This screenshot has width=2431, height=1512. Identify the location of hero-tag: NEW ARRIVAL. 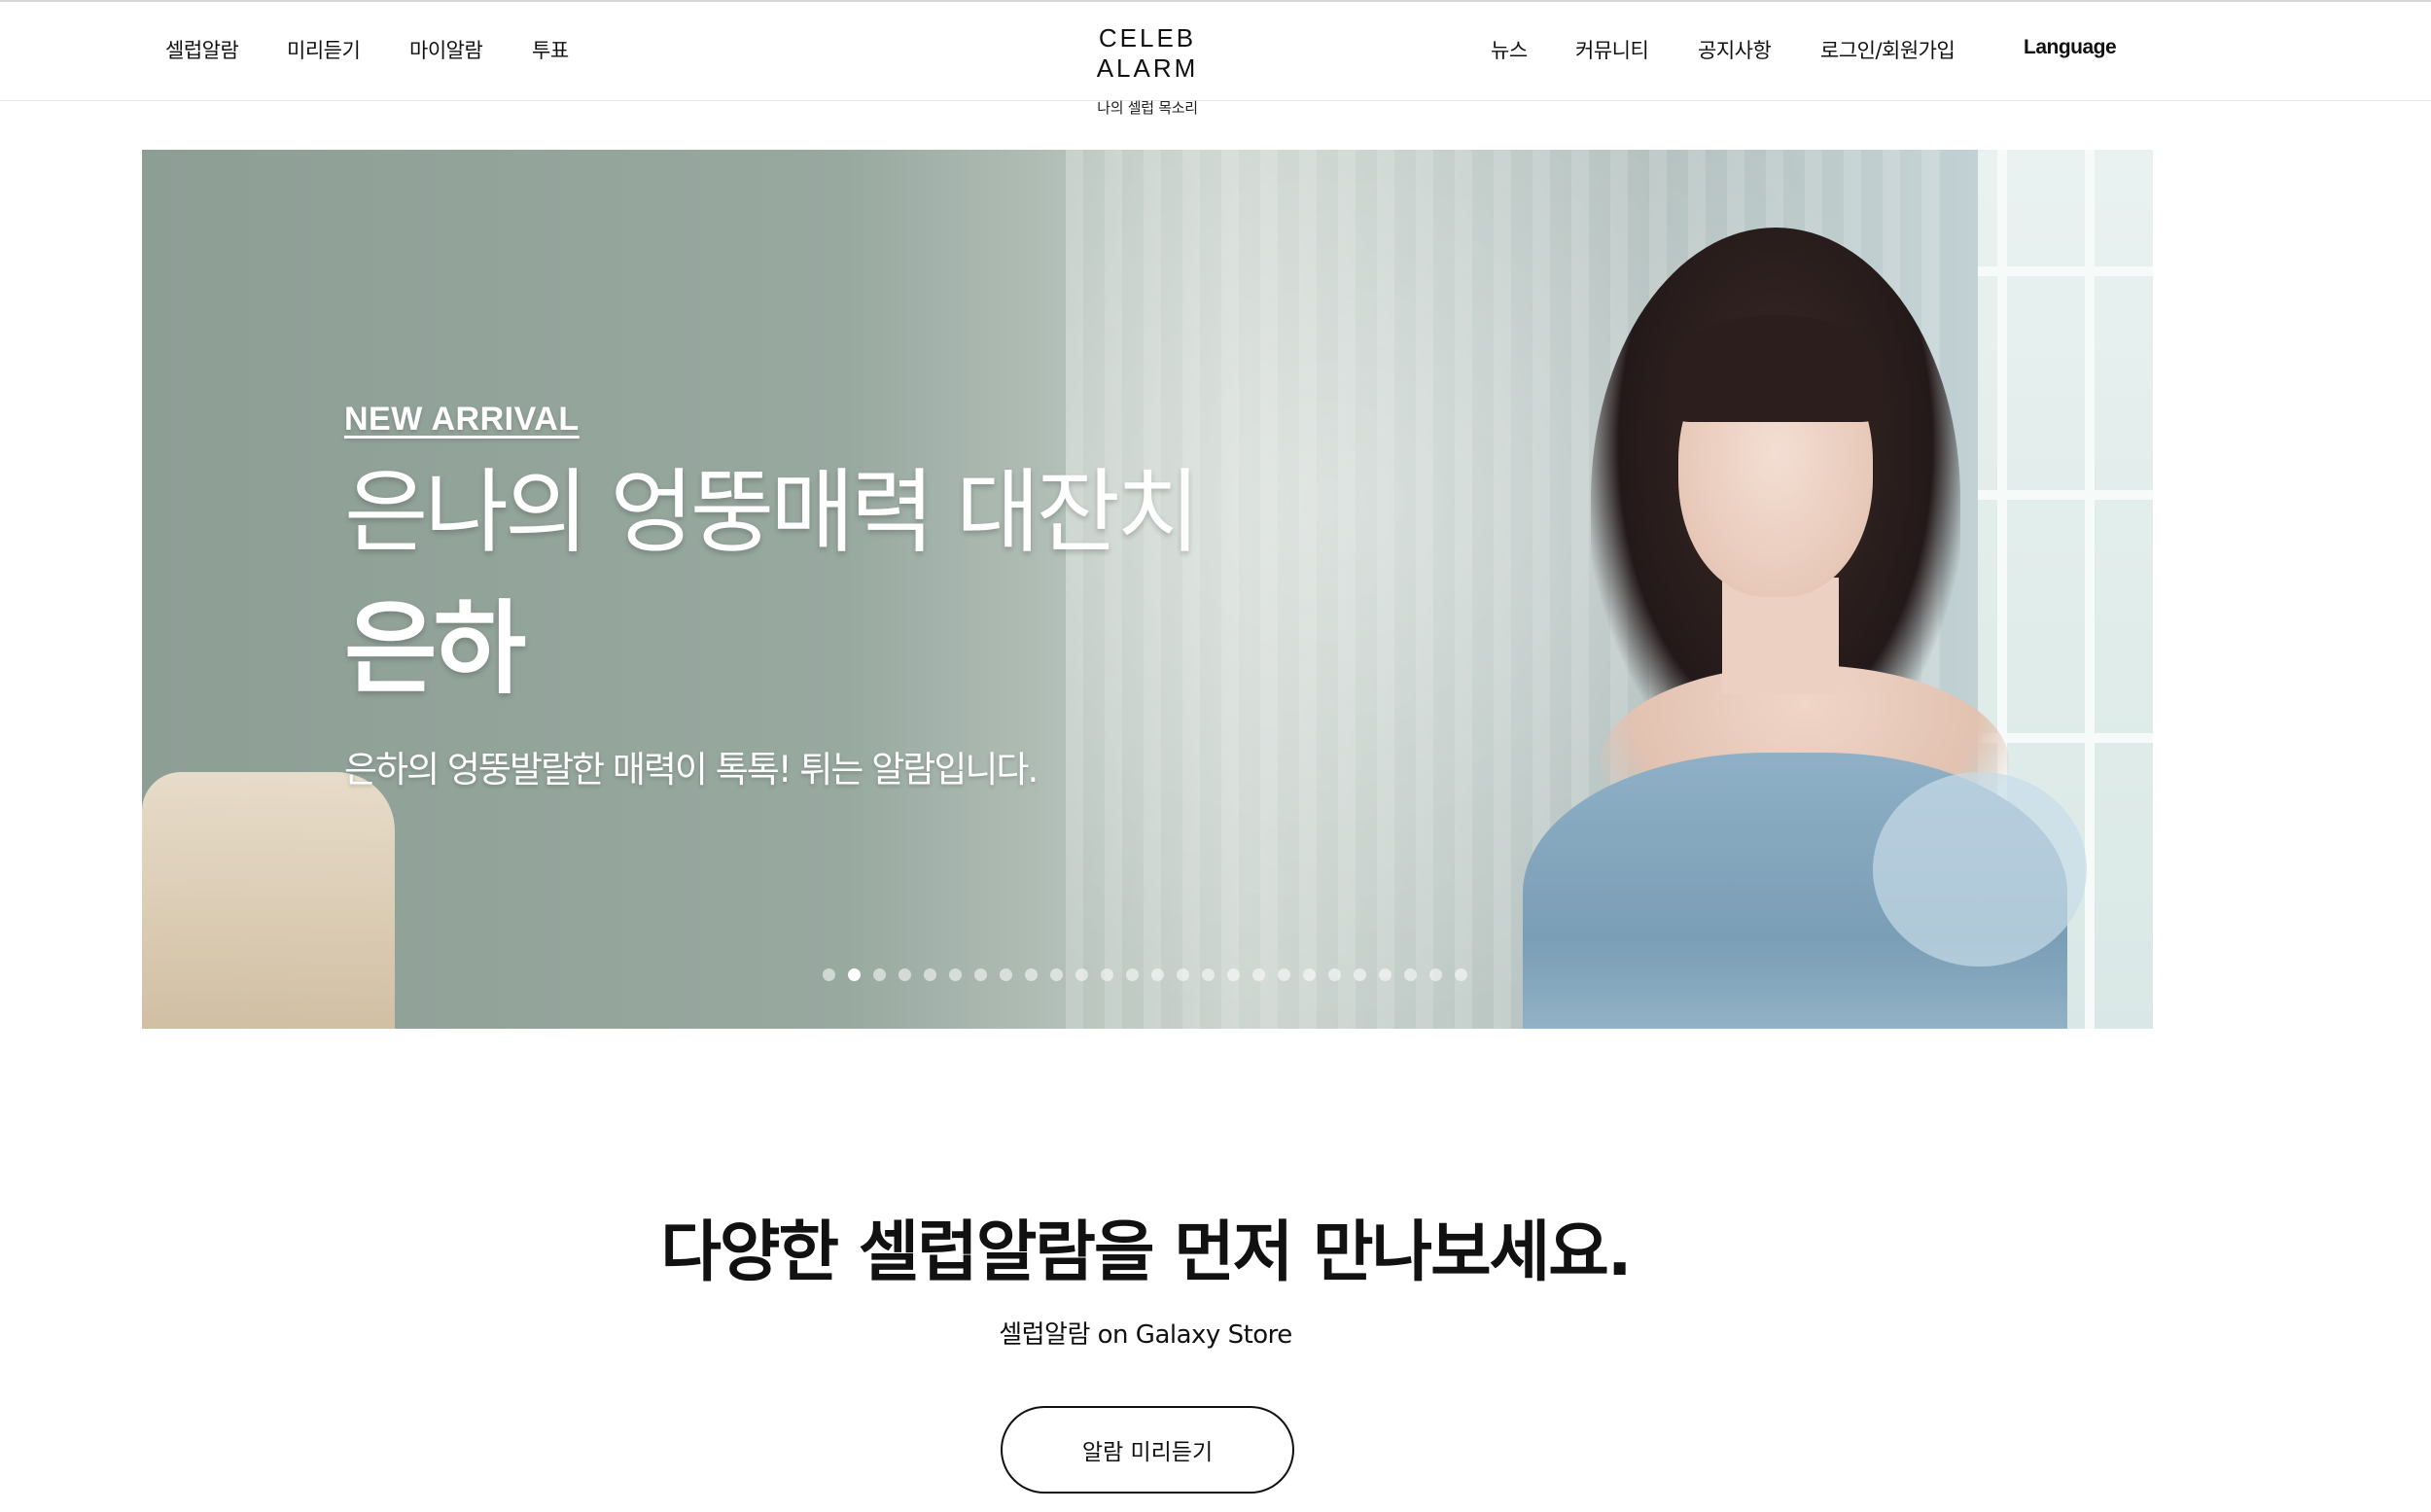
(462, 419).